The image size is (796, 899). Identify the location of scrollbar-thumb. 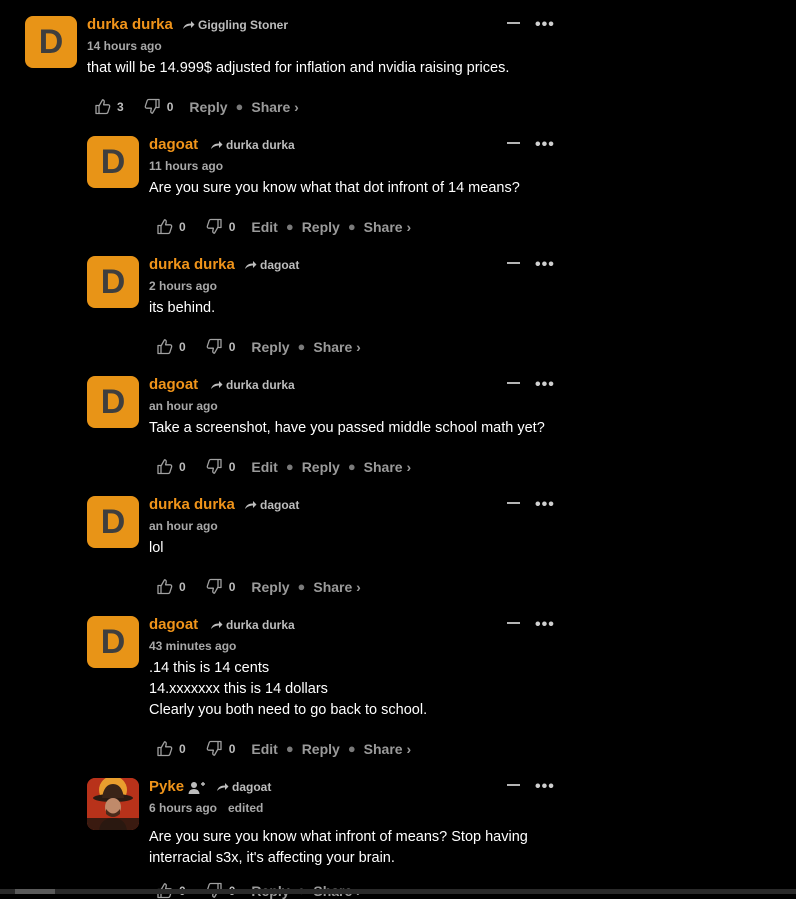
(35, 891).